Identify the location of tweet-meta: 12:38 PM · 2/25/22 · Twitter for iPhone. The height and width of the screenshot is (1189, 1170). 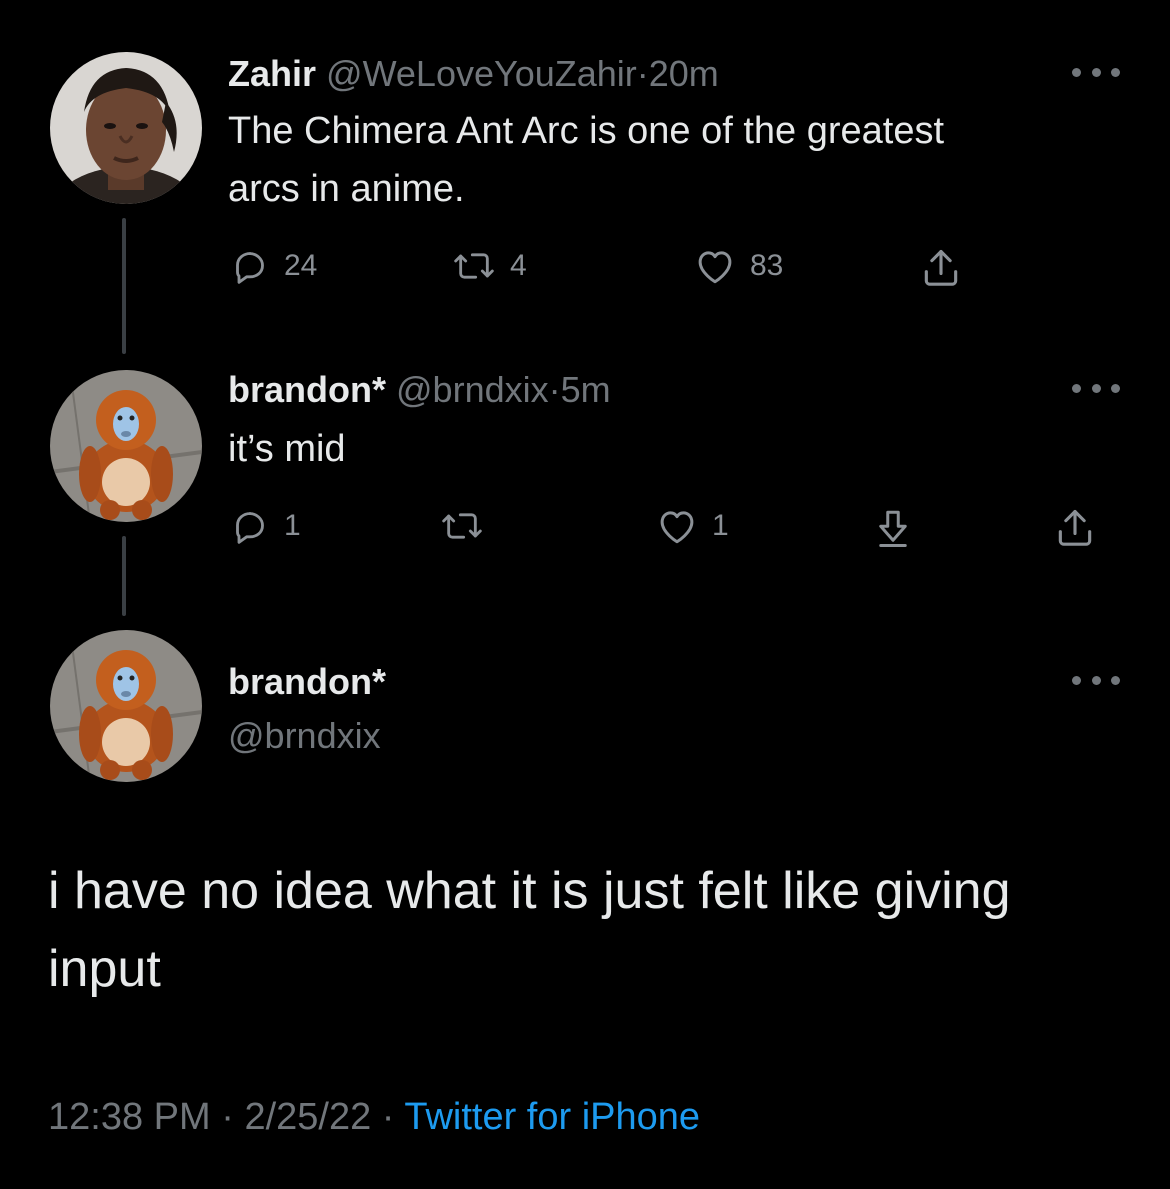
(374, 1117).